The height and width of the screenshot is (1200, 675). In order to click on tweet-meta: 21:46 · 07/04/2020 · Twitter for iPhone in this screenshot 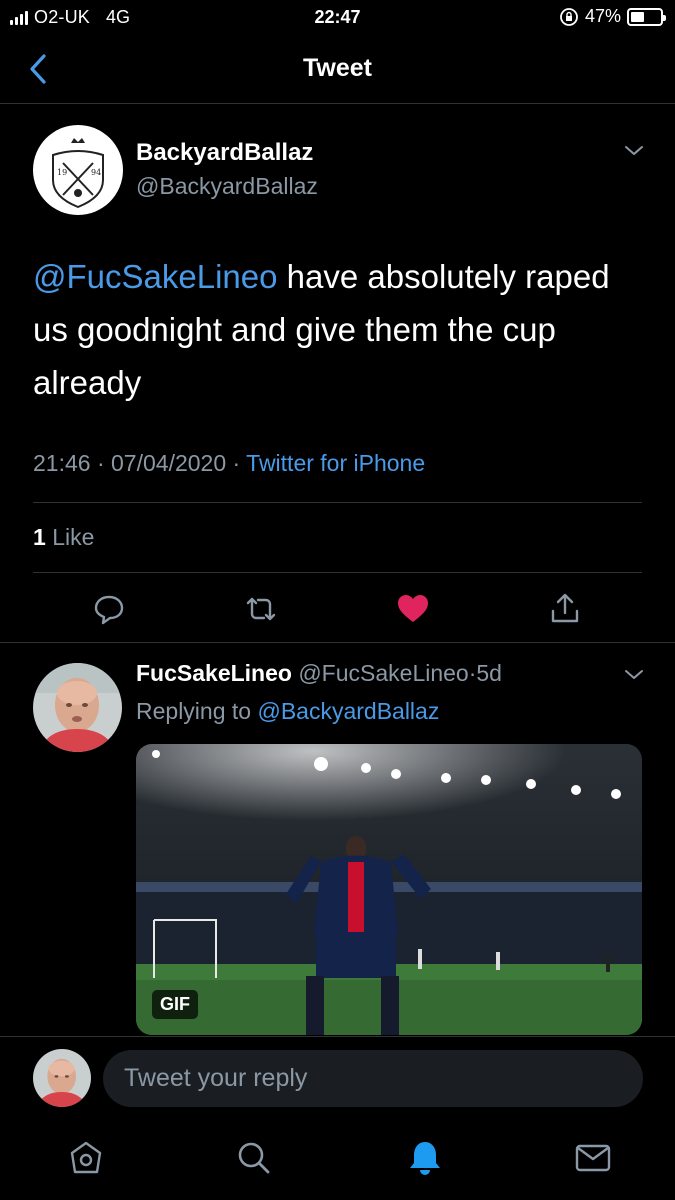, I will do `click(229, 463)`.